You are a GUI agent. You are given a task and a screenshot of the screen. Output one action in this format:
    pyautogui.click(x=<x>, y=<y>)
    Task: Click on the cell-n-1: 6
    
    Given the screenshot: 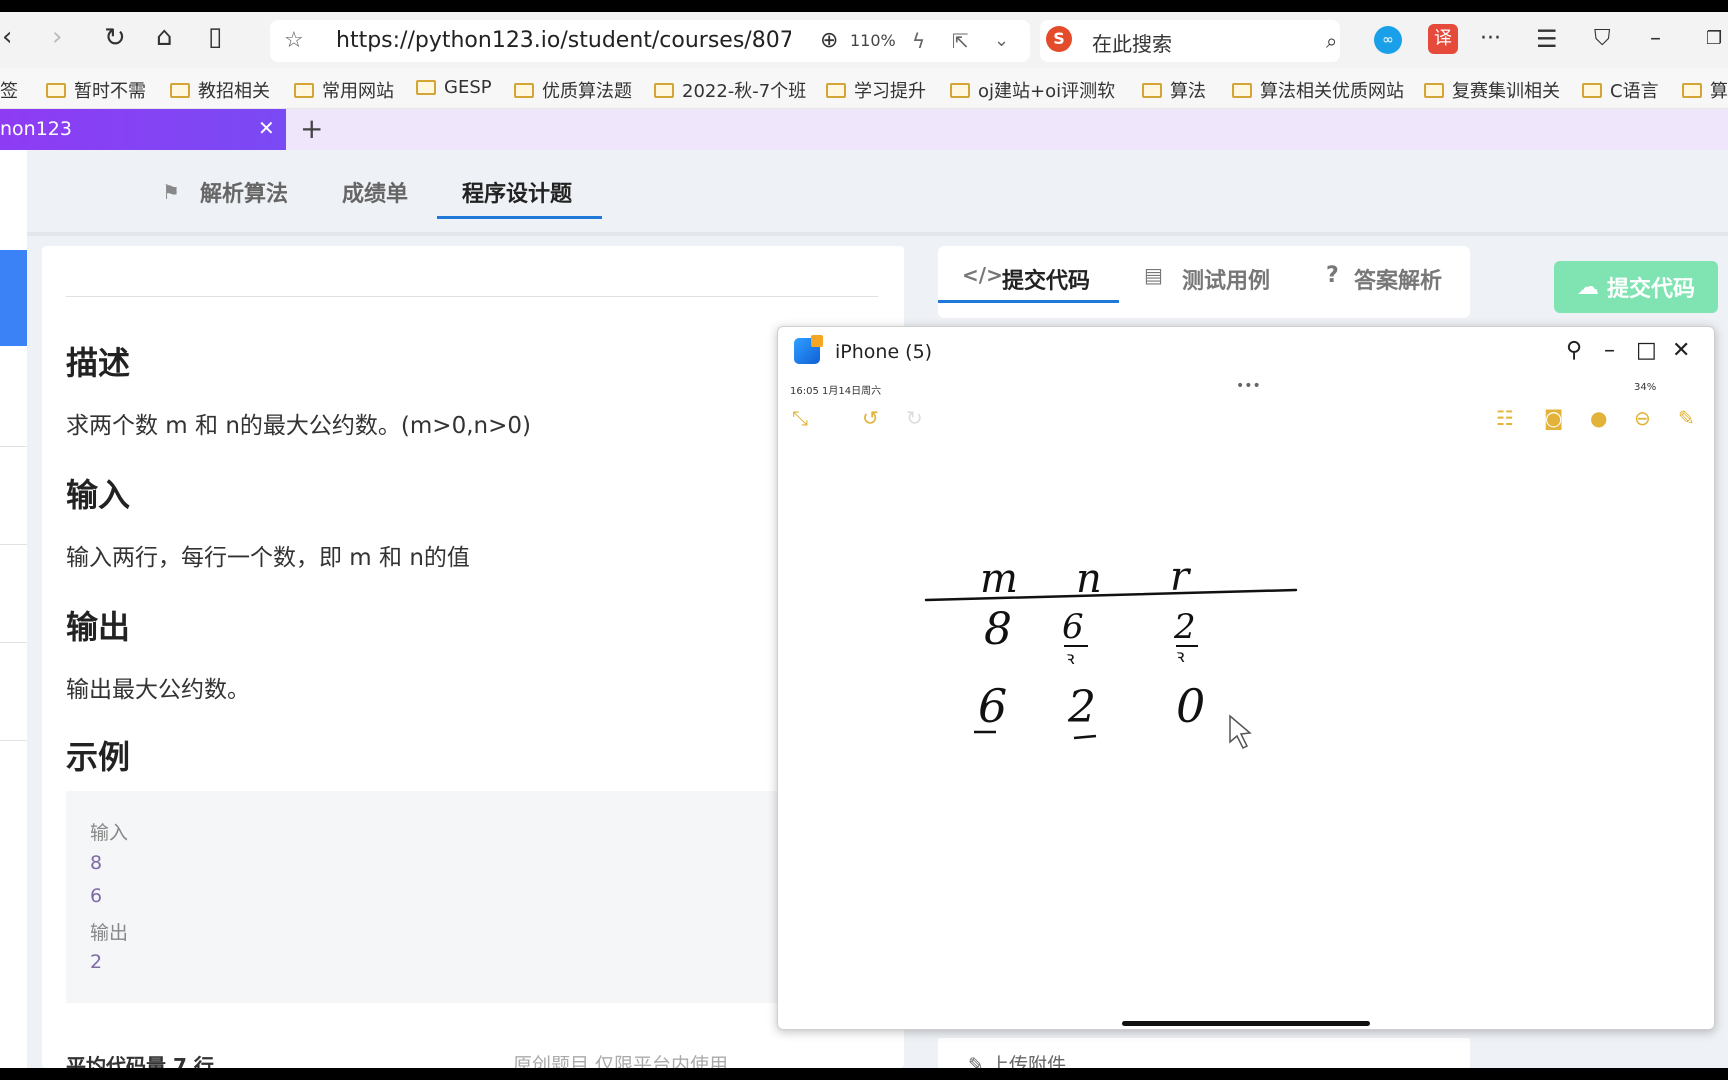 What is the action you would take?
    pyautogui.click(x=1073, y=627)
    